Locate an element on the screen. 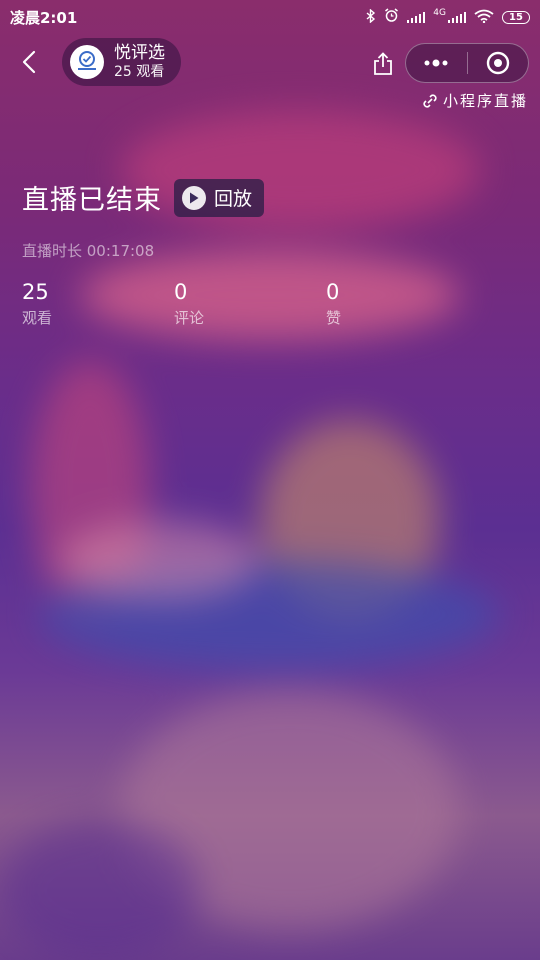 The height and width of the screenshot is (960, 540). anchor-info: 悦评选 25 观看 is located at coordinates (121, 62).